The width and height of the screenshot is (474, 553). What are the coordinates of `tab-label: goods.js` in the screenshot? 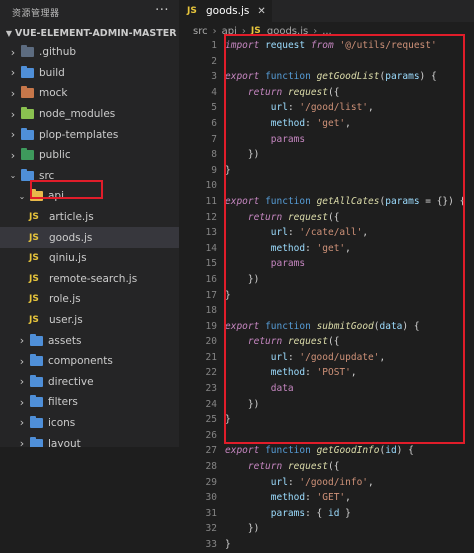 It's located at (228, 11).